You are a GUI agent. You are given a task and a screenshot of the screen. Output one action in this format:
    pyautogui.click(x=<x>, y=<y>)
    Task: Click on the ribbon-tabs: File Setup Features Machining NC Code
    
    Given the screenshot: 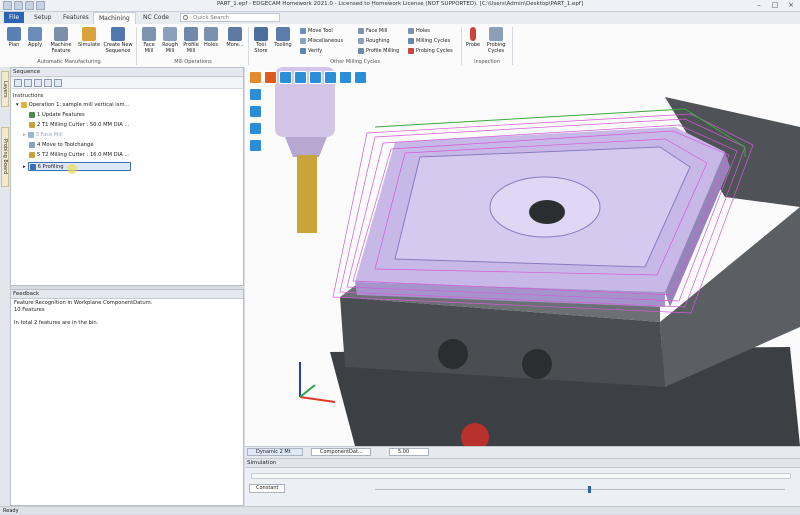 What is the action you would take?
    pyautogui.click(x=400, y=18)
    